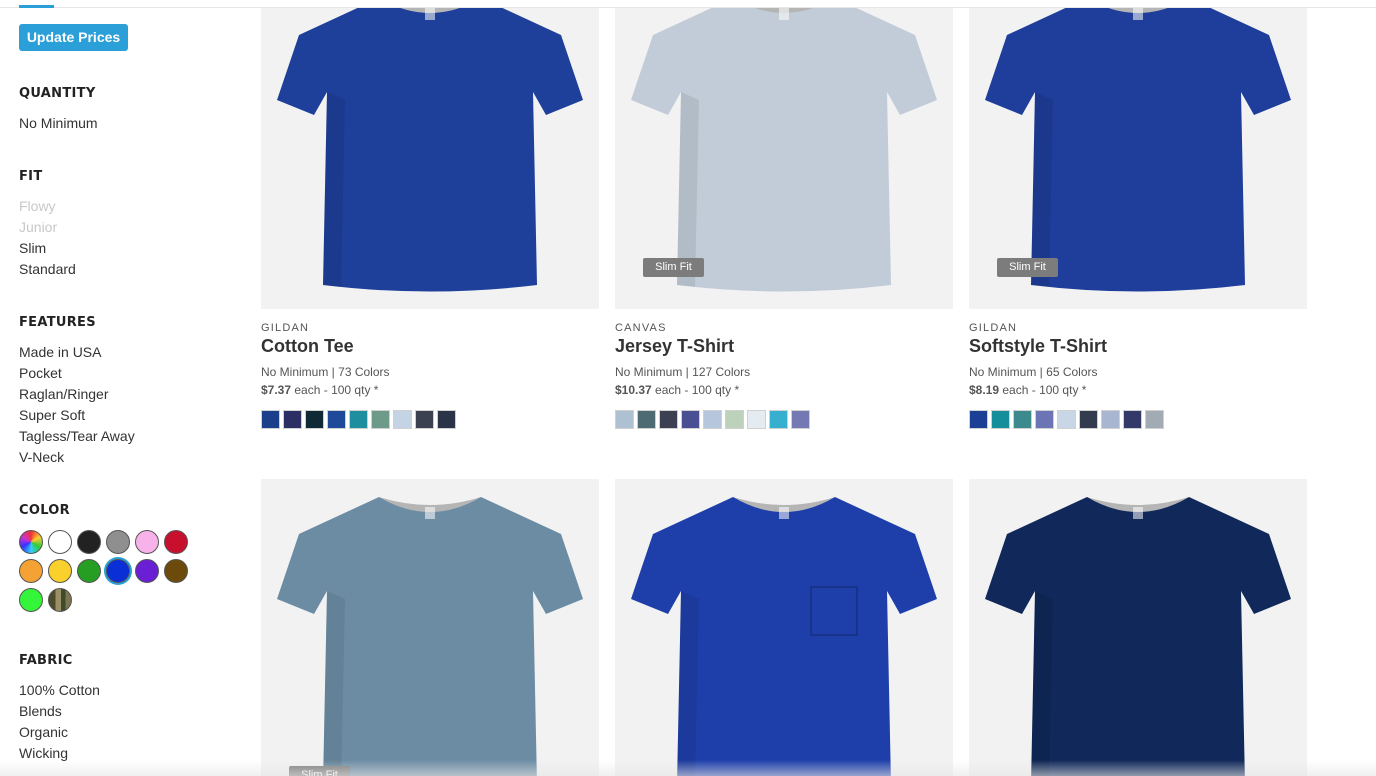  What do you see at coordinates (1072, 372) in the screenshot?
I see `color-count: 65 Colors` at bounding box center [1072, 372].